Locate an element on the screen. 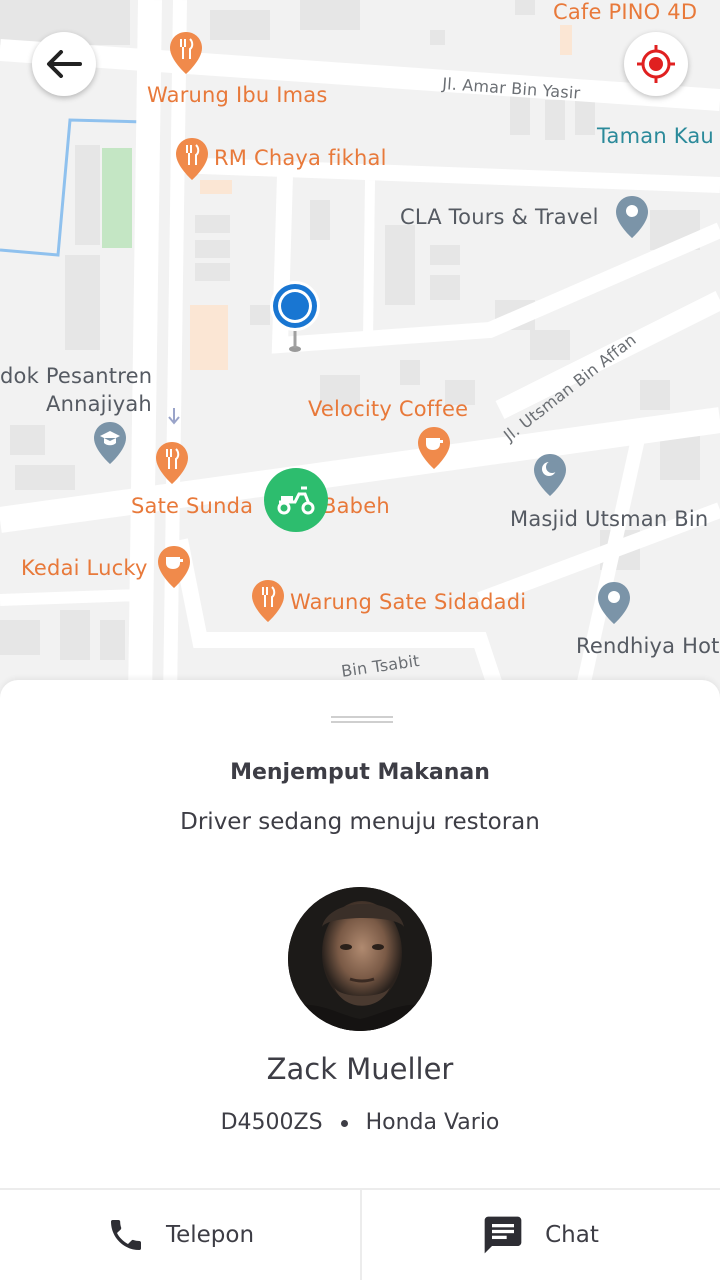  order-status-title: Menjemput Makanan is located at coordinates (360, 772).